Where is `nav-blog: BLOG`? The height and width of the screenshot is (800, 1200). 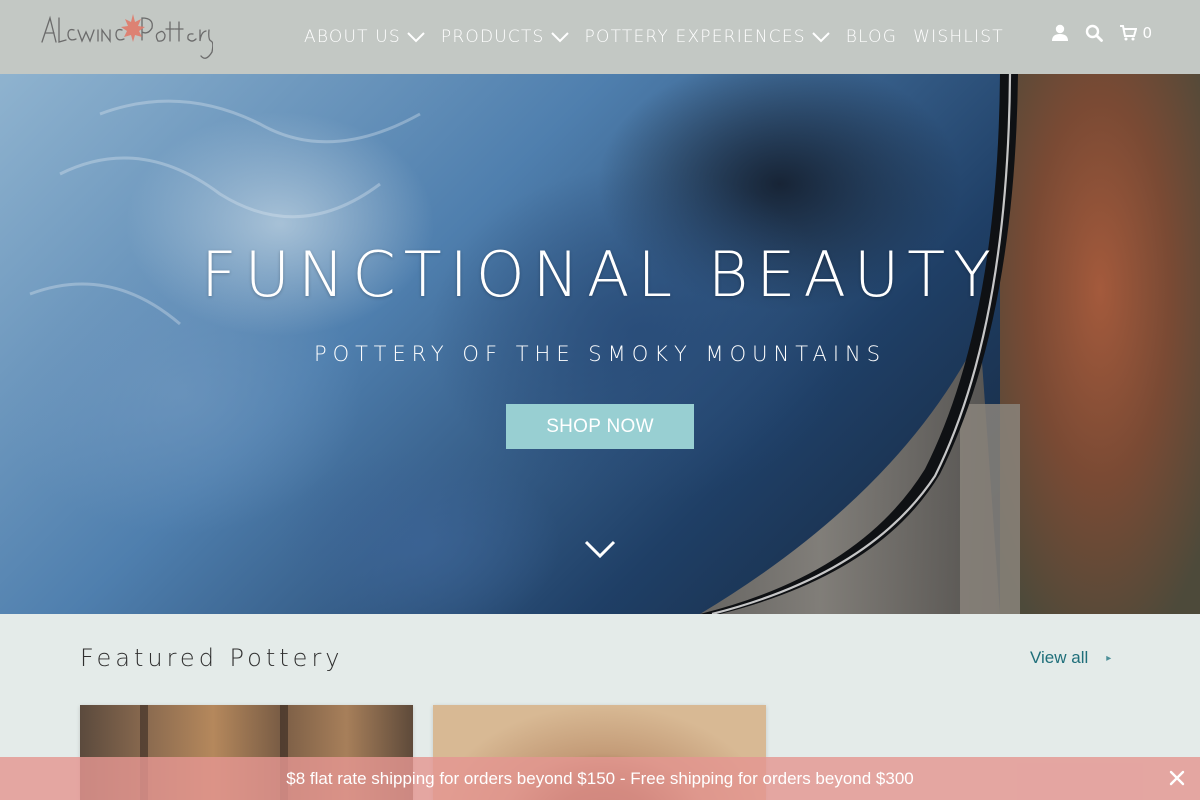 nav-blog: BLOG is located at coordinates (871, 37).